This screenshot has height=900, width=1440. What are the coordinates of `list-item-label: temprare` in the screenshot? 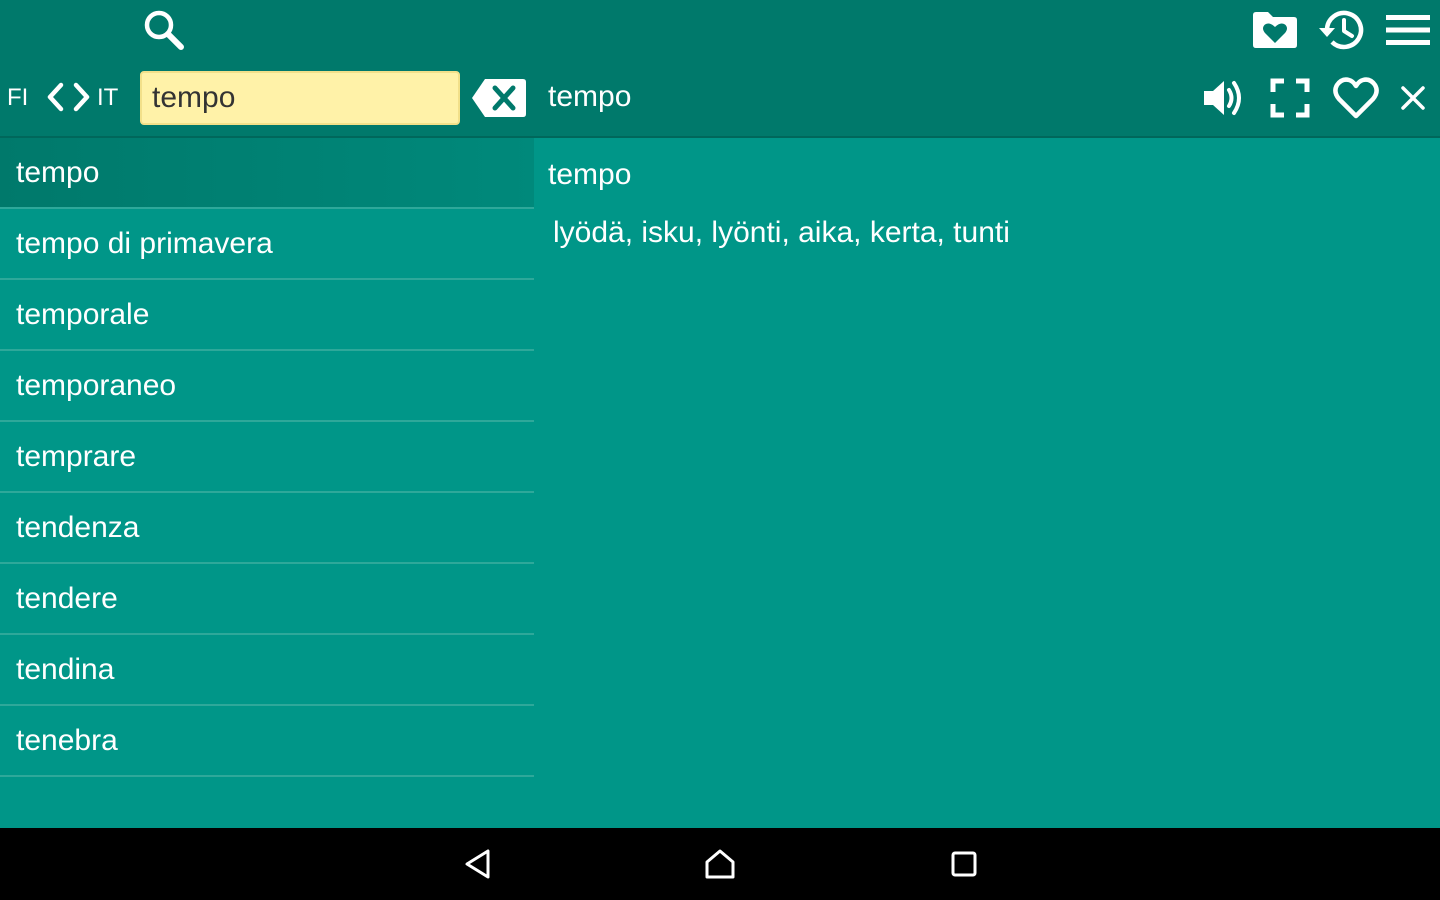 It's located at (76, 456).